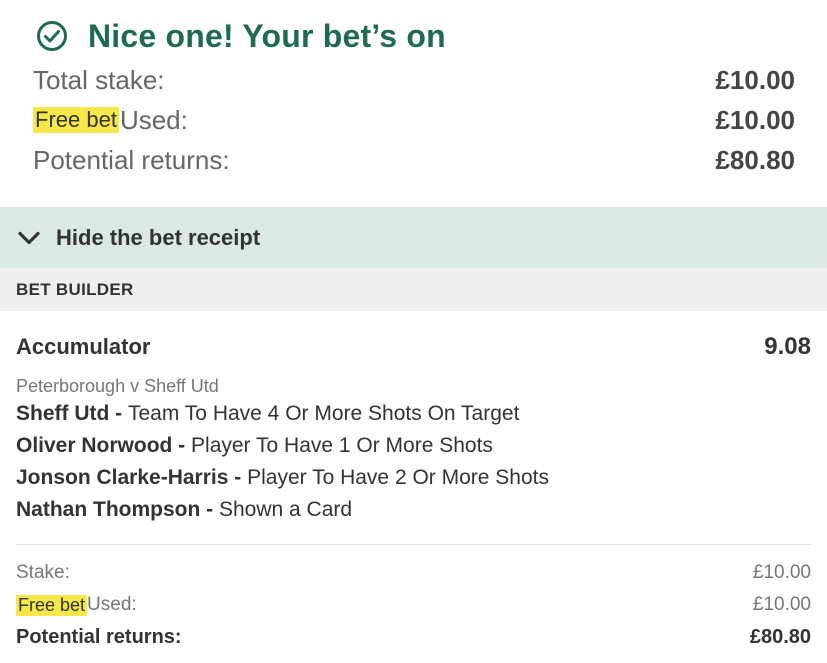 The height and width of the screenshot is (663, 827). What do you see at coordinates (413, 237) in the screenshot?
I see `hide-bet-receipt-toggle: Hide the bet receipt` at bounding box center [413, 237].